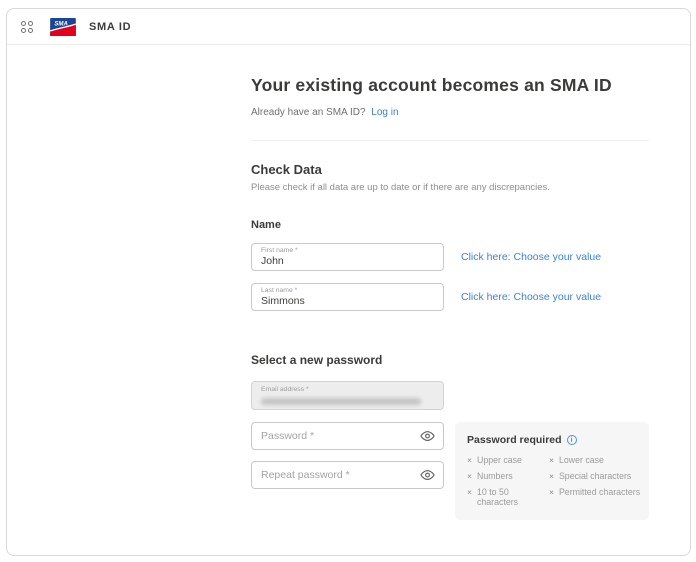 The height and width of the screenshot is (562, 696). I want to click on app-grid-icon, so click(27, 26).